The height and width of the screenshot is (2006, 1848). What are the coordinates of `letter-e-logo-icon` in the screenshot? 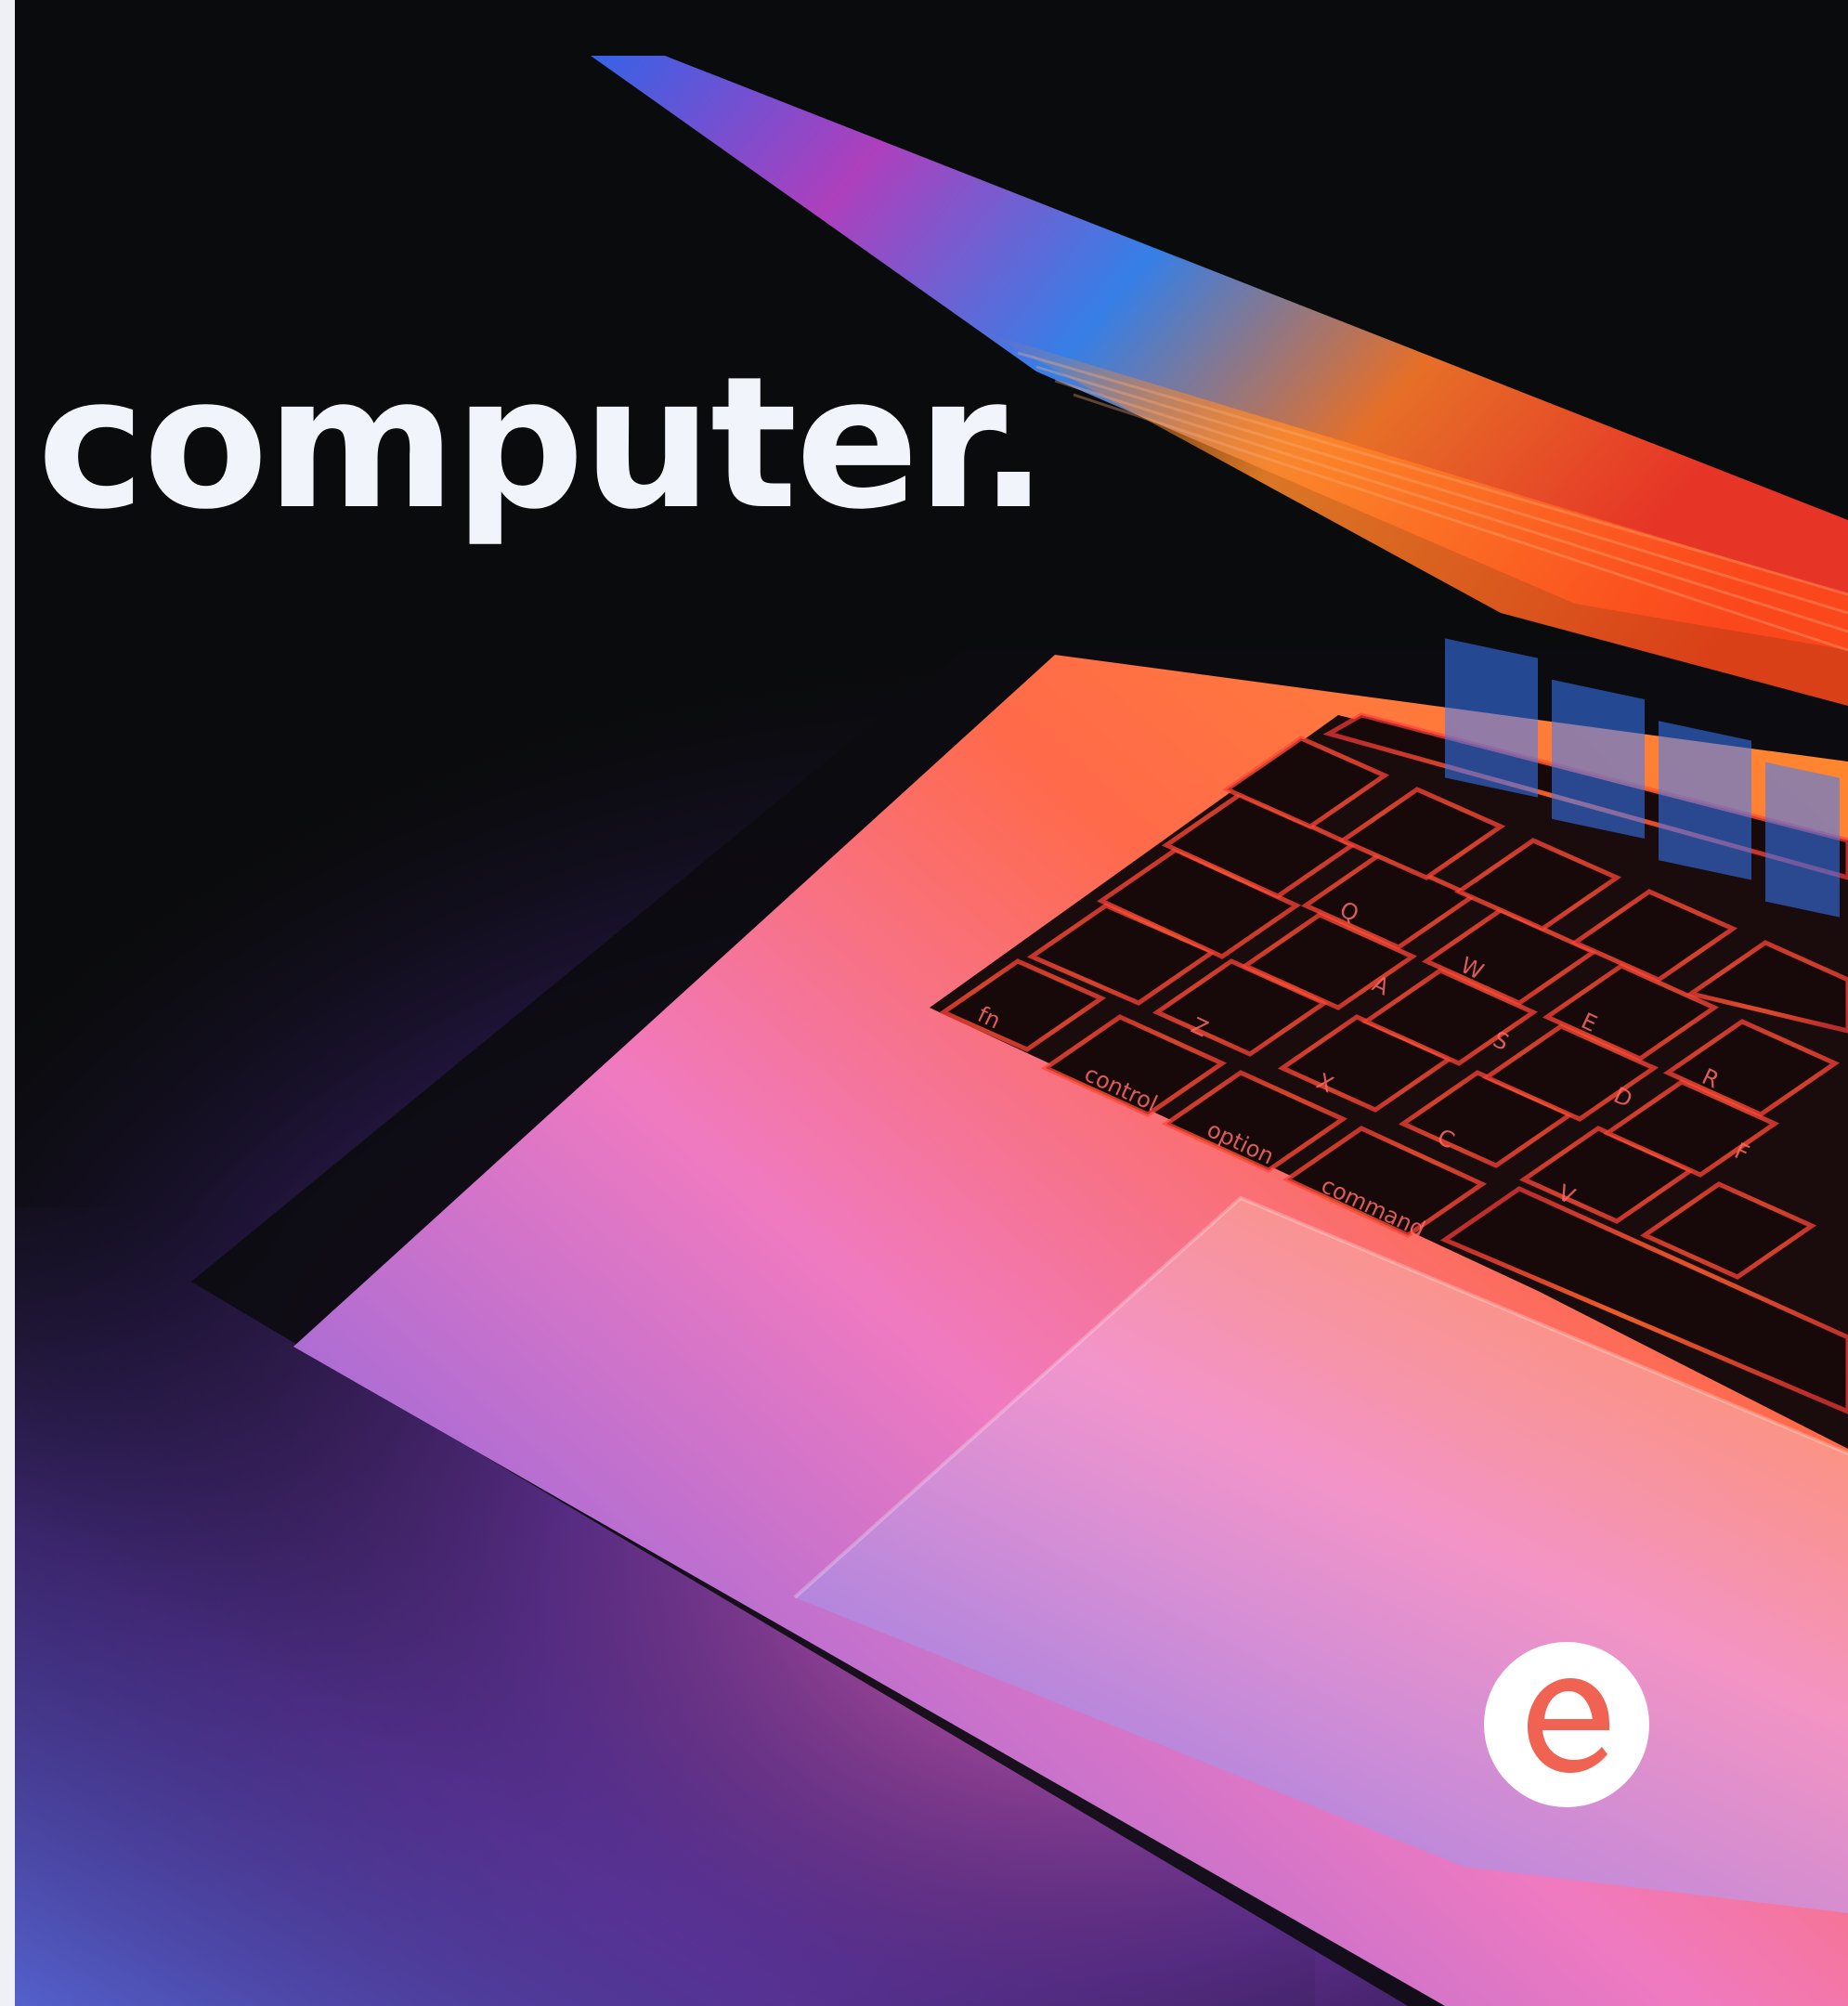 It's located at (1569, 1725).